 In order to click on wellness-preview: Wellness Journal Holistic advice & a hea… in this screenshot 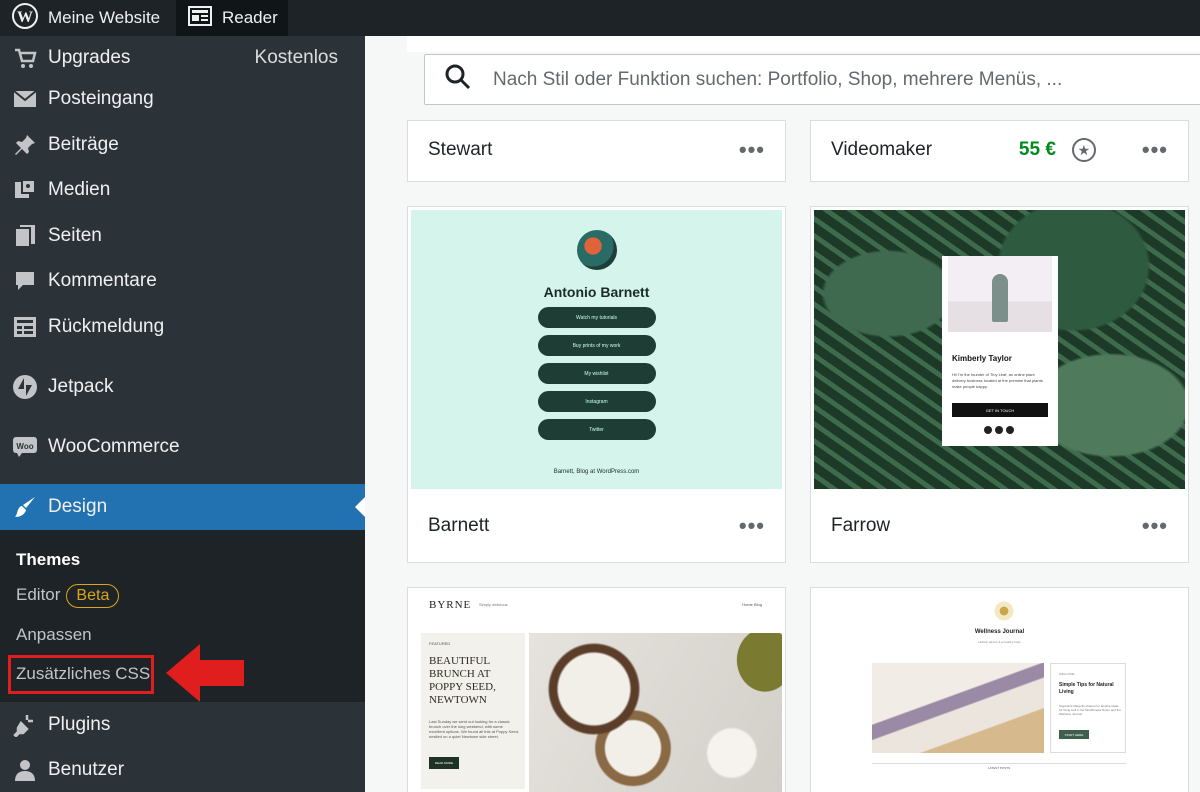, I will do `click(999, 691)`.